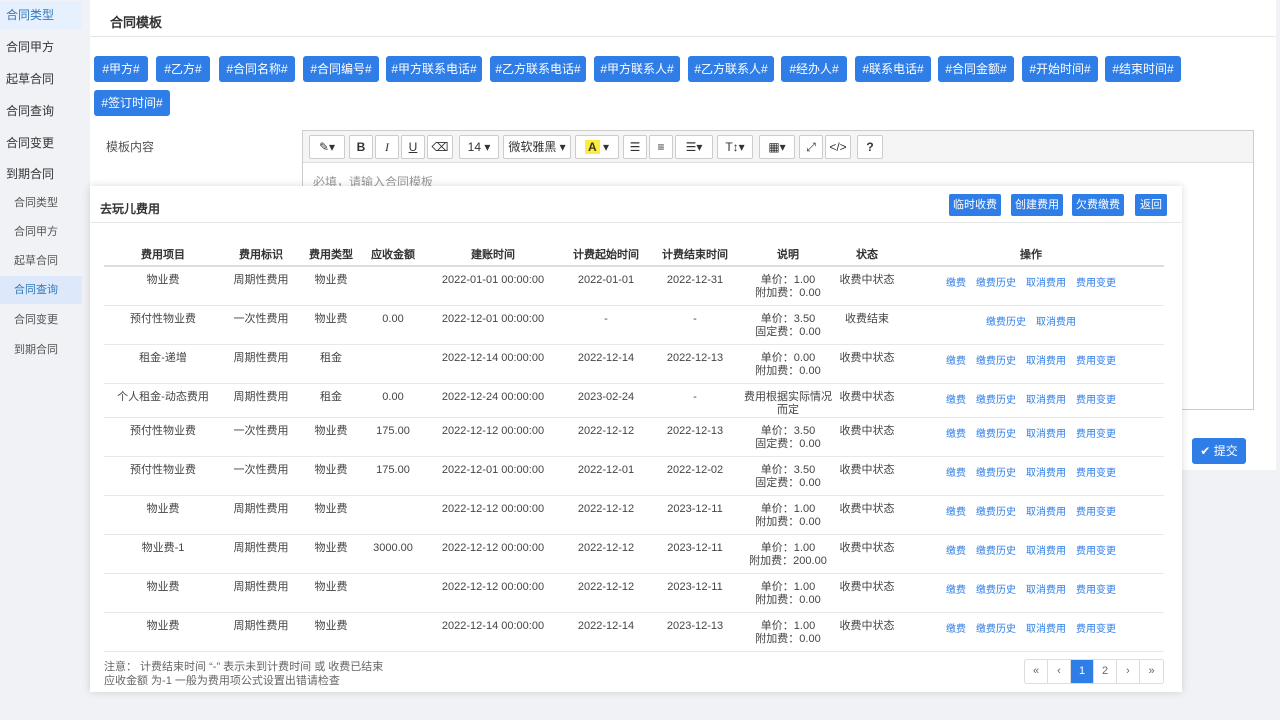 The width and height of the screenshot is (1280, 720). I want to click on prev-page-button: ‹, so click(1059, 671).